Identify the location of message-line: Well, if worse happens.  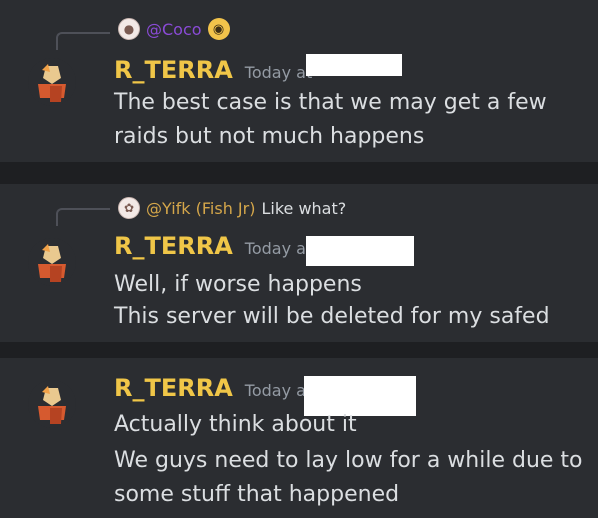
(238, 284).